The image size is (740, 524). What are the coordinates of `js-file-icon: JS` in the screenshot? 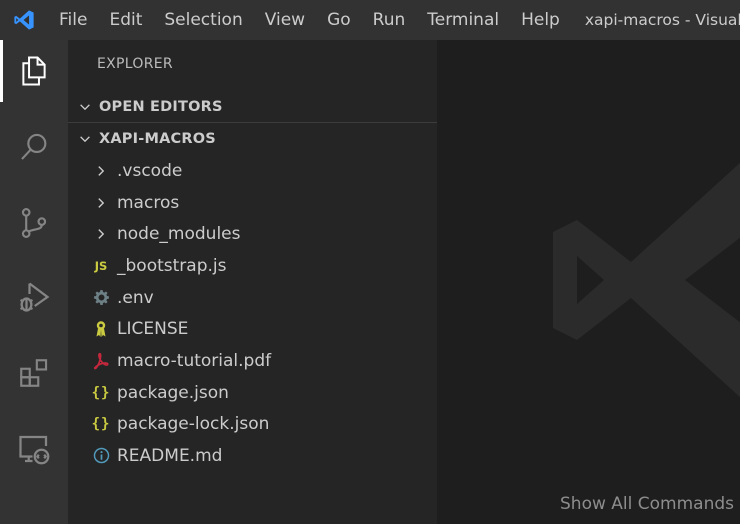 It's located at (101, 265).